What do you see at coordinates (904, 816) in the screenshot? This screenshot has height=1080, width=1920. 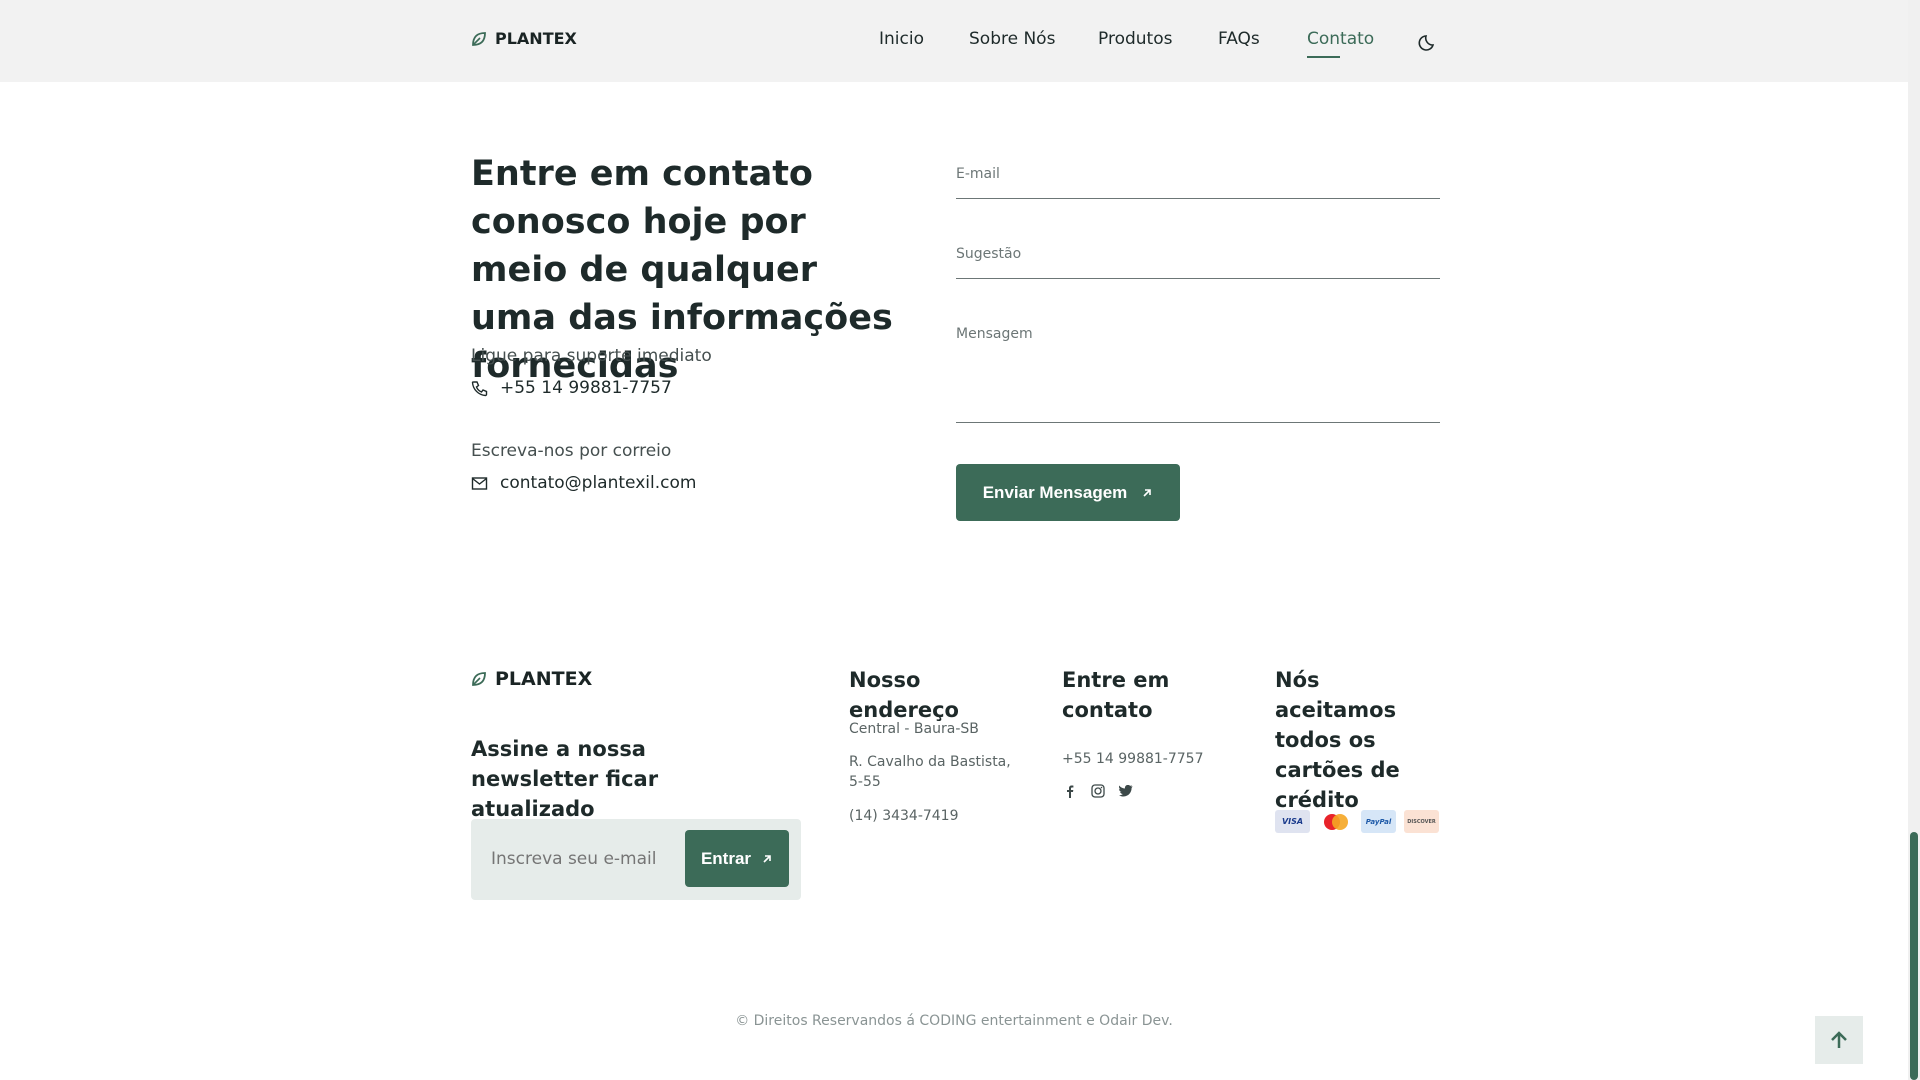 I see `address-phone: (14) 3434-7419` at bounding box center [904, 816].